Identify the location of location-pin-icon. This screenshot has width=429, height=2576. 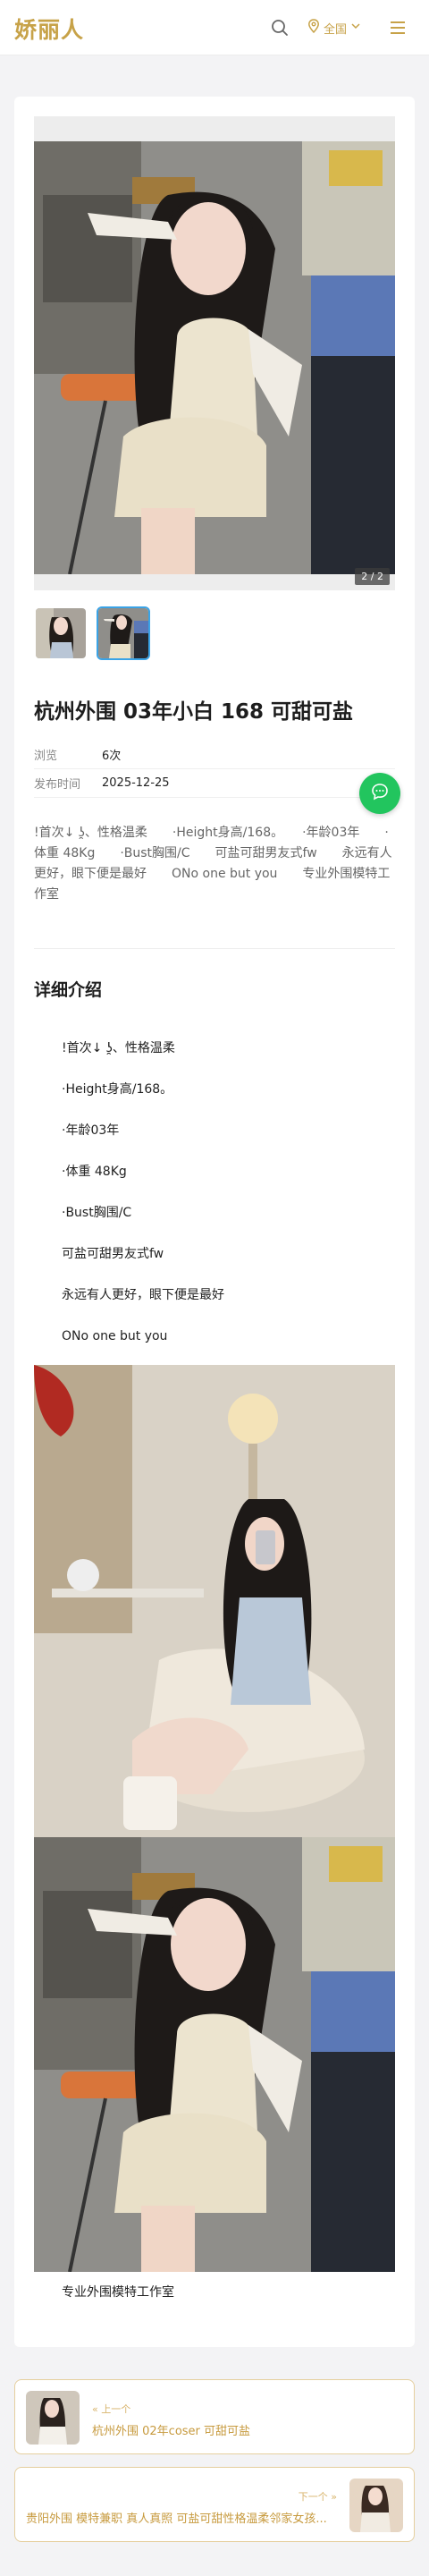
(313, 28).